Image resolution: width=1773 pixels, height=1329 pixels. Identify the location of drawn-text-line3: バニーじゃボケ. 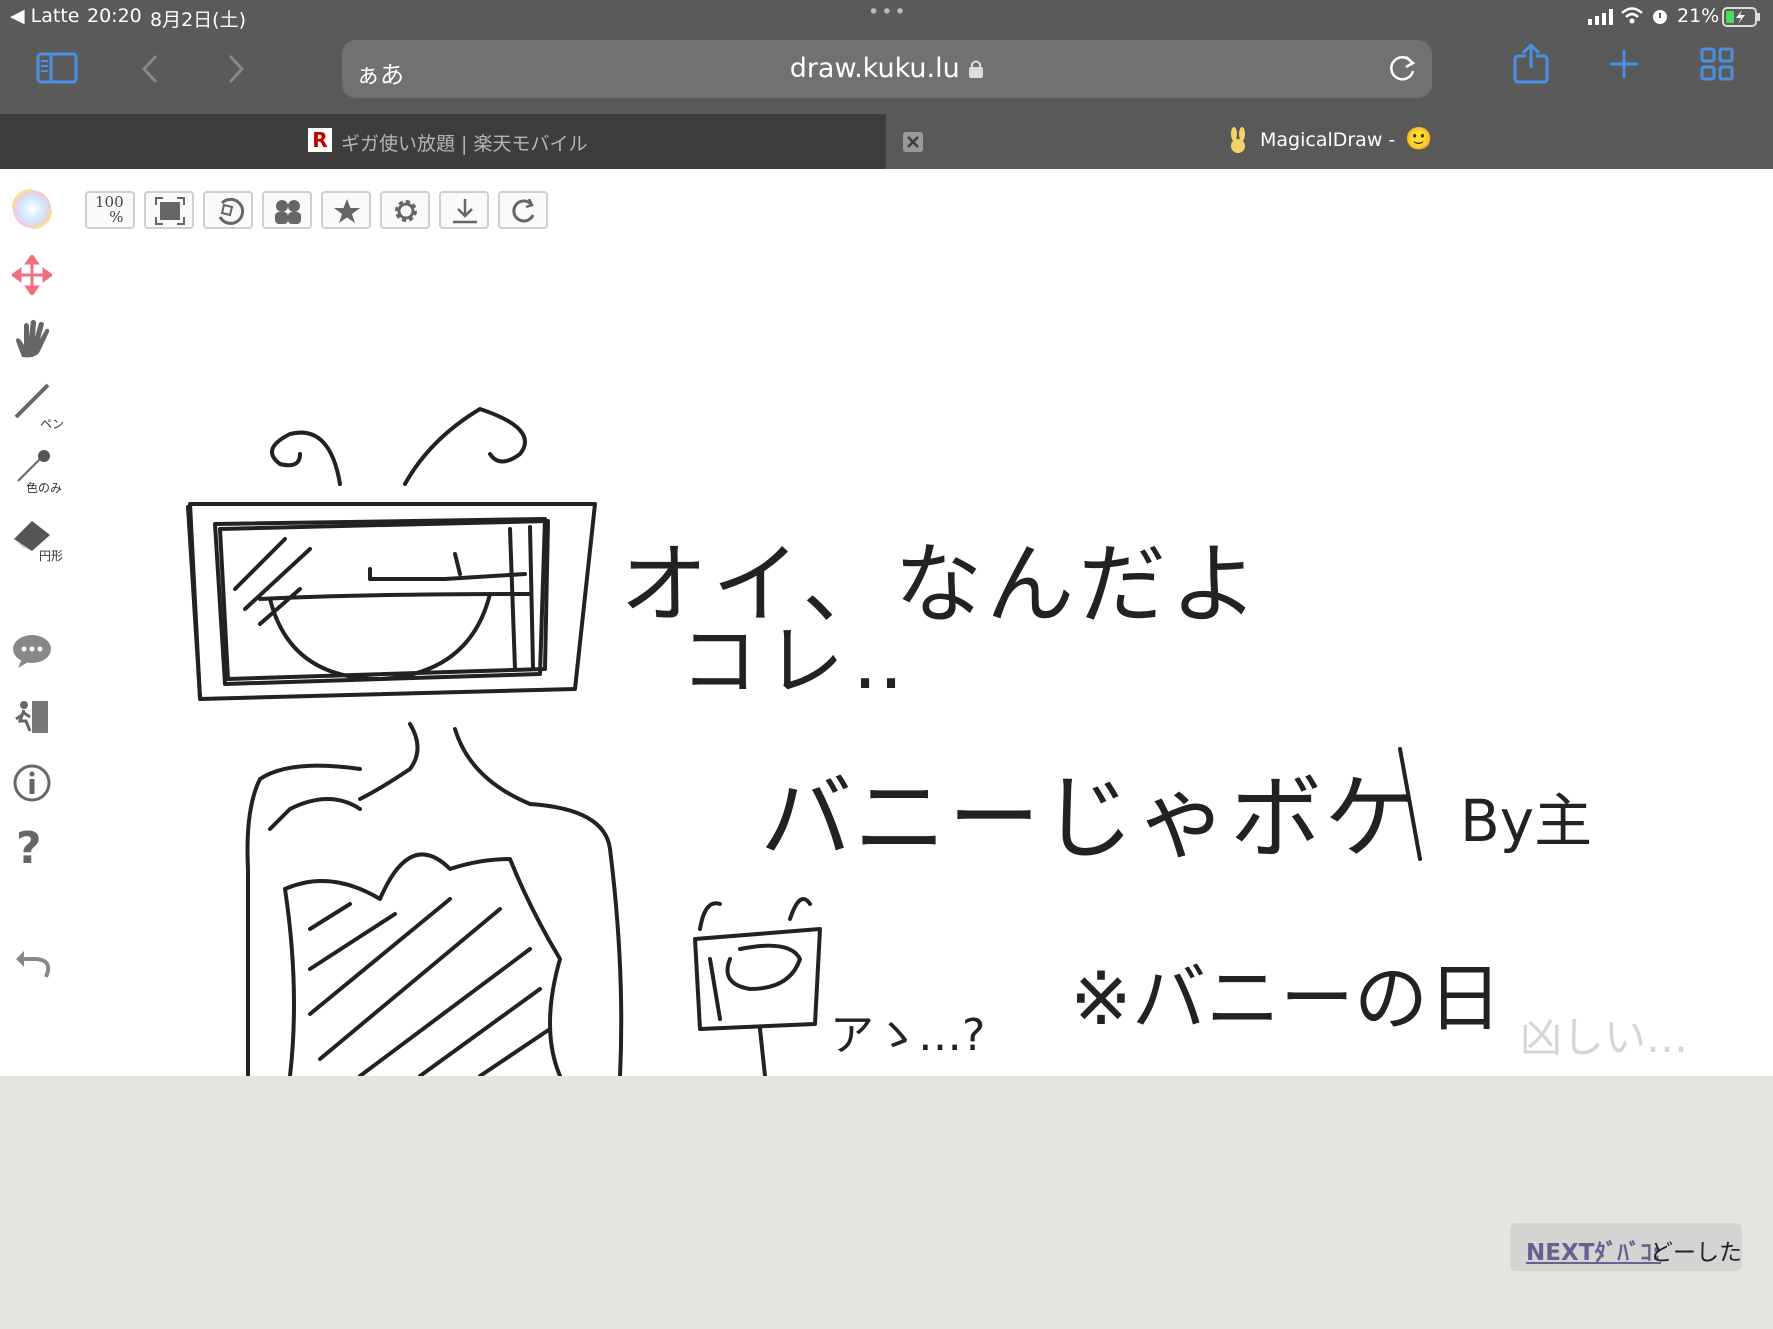
(1089, 818).